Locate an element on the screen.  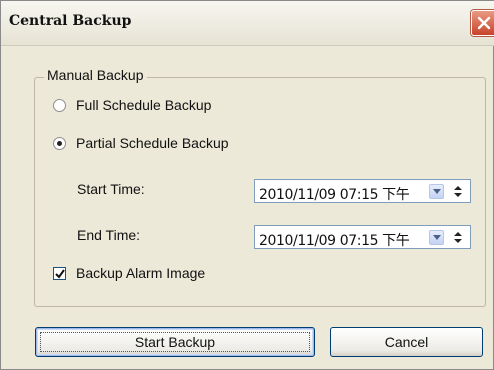
window-title: Central Backup is located at coordinates (70, 21).